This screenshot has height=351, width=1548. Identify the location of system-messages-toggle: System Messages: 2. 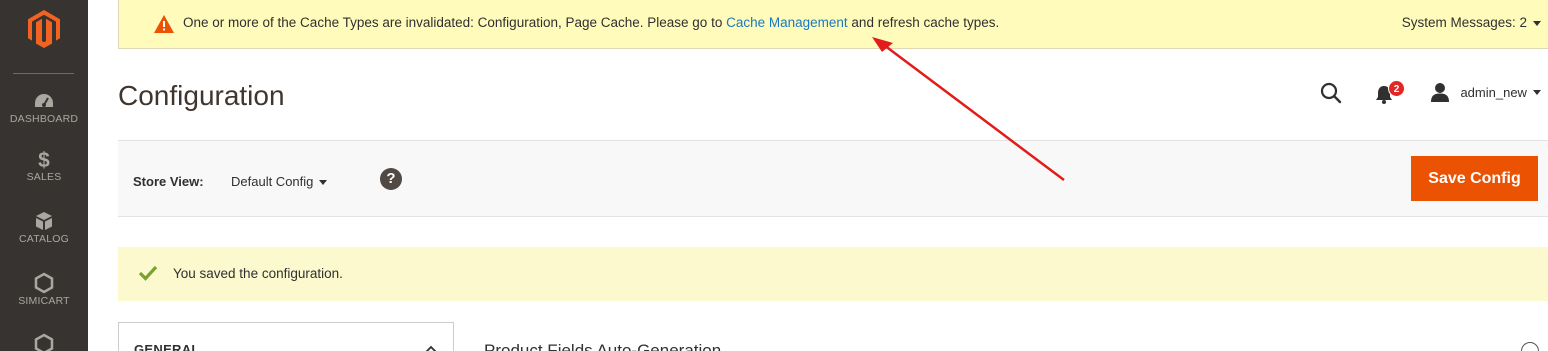
(1471, 22).